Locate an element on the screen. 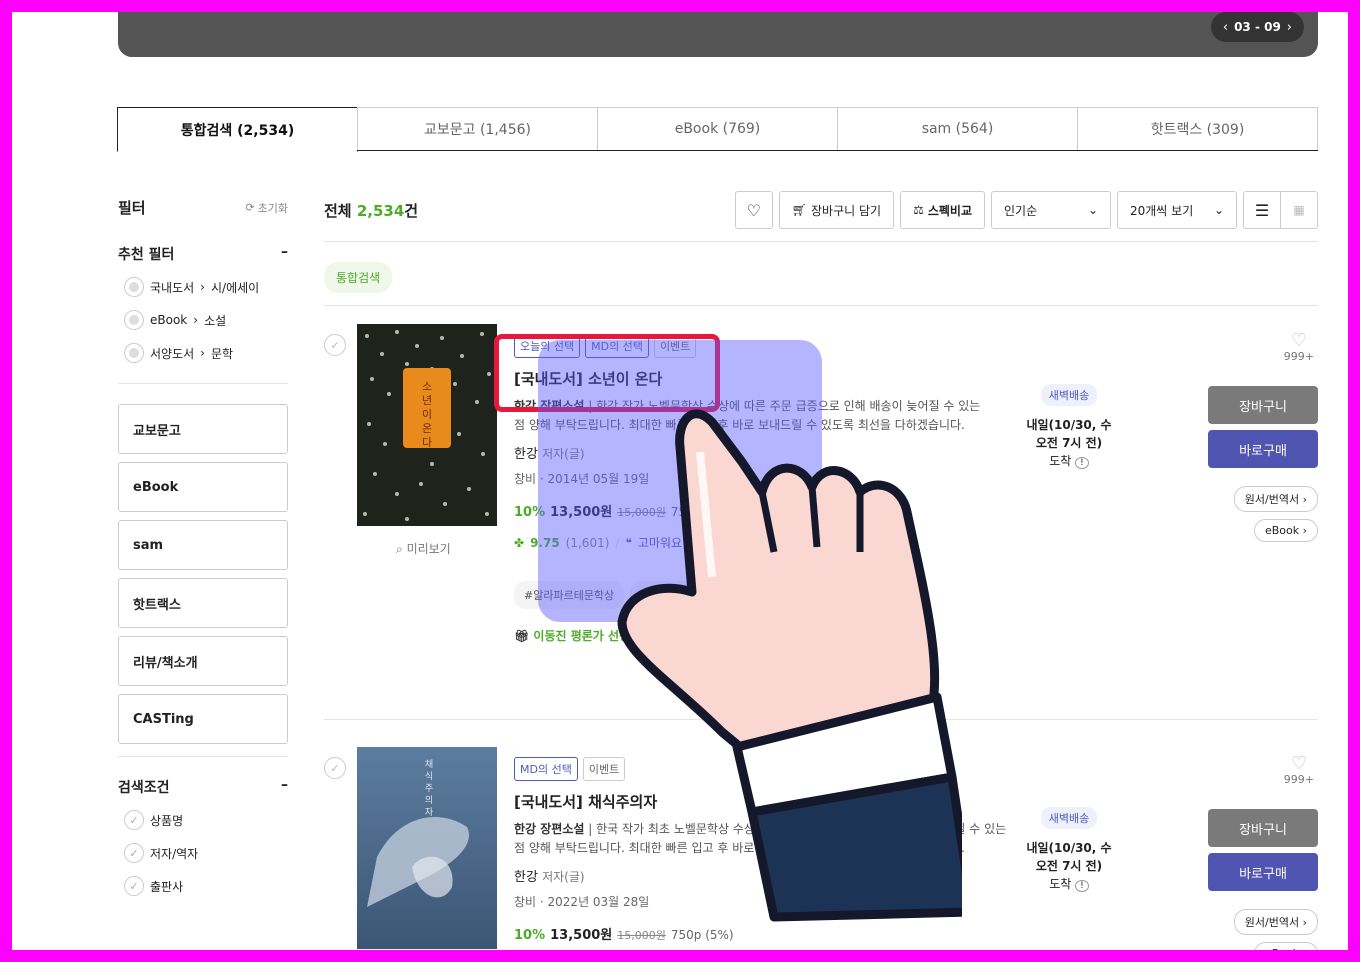  event-link: 🎁︎ 이동진 평론가 선정 이 달의 책 is located at coordinates (784, 635).